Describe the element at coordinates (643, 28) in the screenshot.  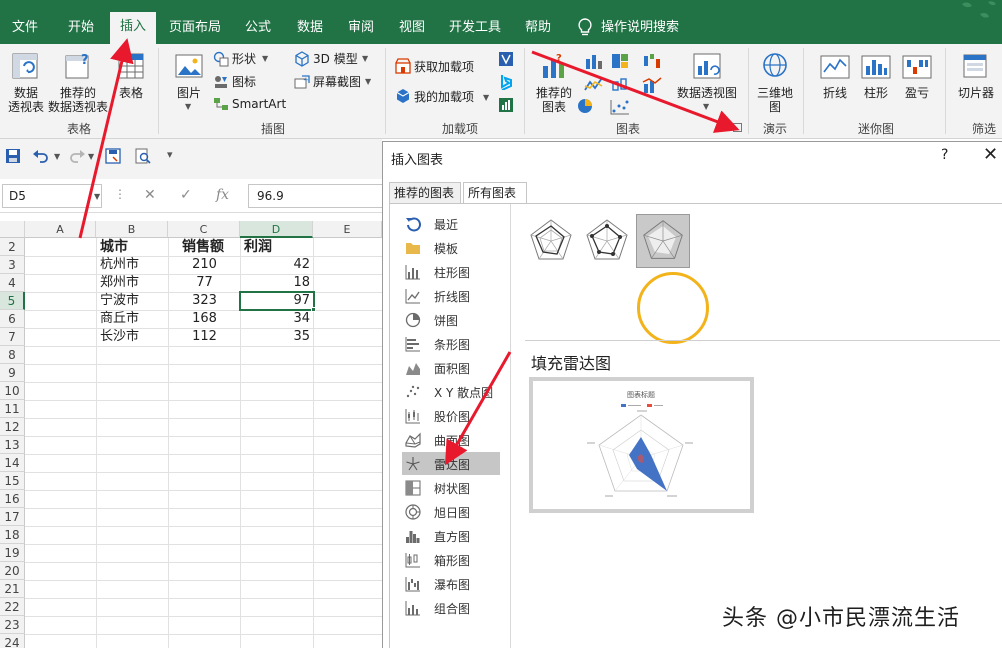
I see `tell-me-search: 操作说明搜索` at that location.